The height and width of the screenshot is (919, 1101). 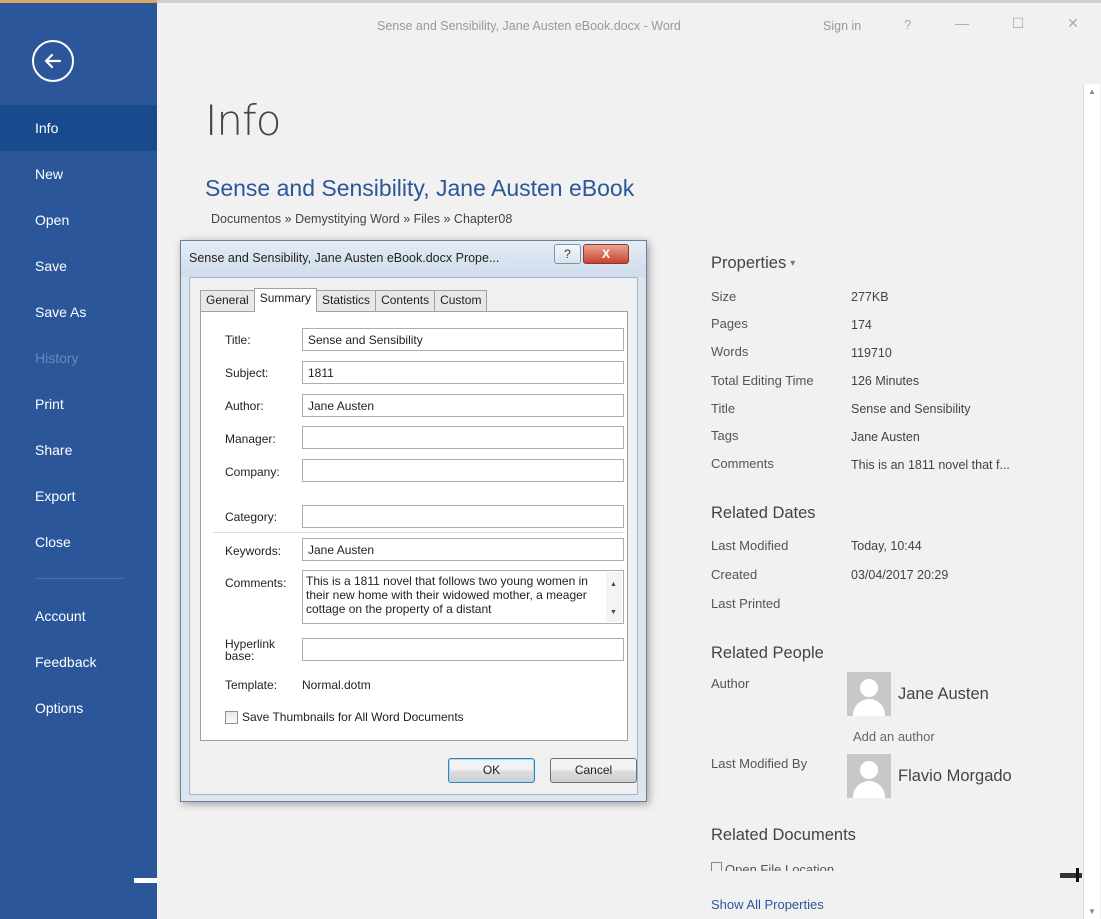 What do you see at coordinates (885, 381) in the screenshot?
I see `prop-value-editing-time: 126 Minutes` at bounding box center [885, 381].